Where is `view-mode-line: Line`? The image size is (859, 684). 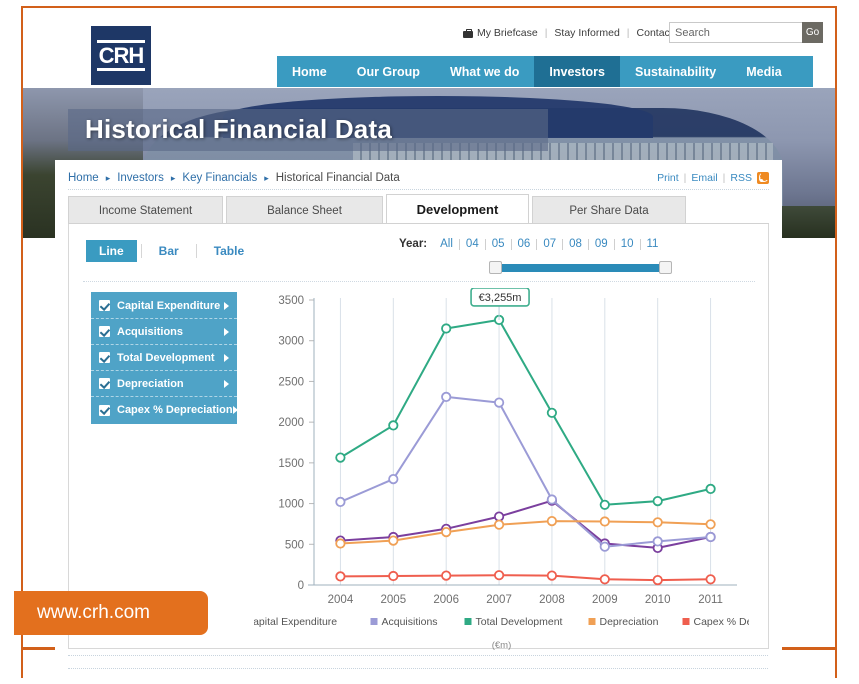
view-mode-line: Line is located at coordinates (111, 251).